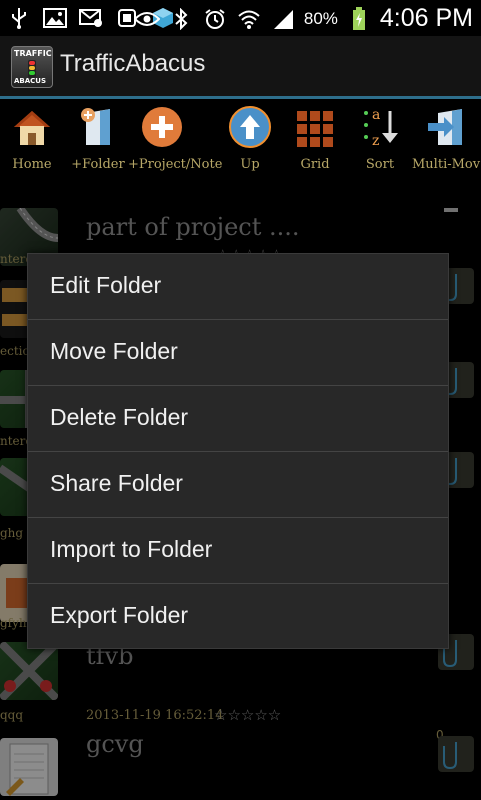 The height and width of the screenshot is (800, 481). Describe the element at coordinates (91, 18) in the screenshot. I see `gmail-icon` at that location.